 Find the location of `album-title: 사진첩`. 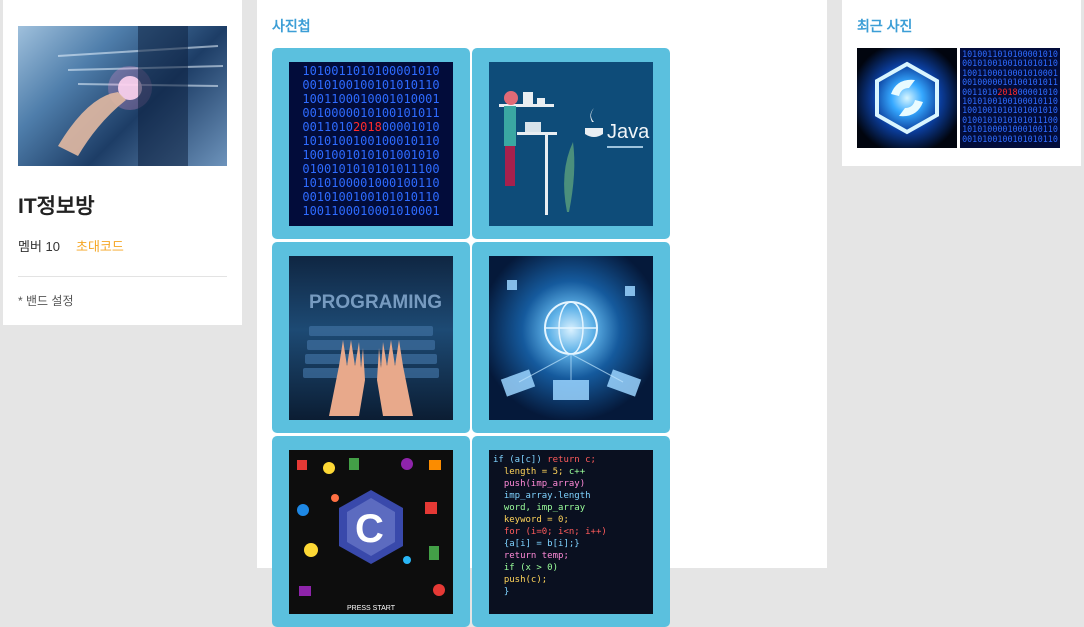

album-title: 사진첩 is located at coordinates (291, 26).